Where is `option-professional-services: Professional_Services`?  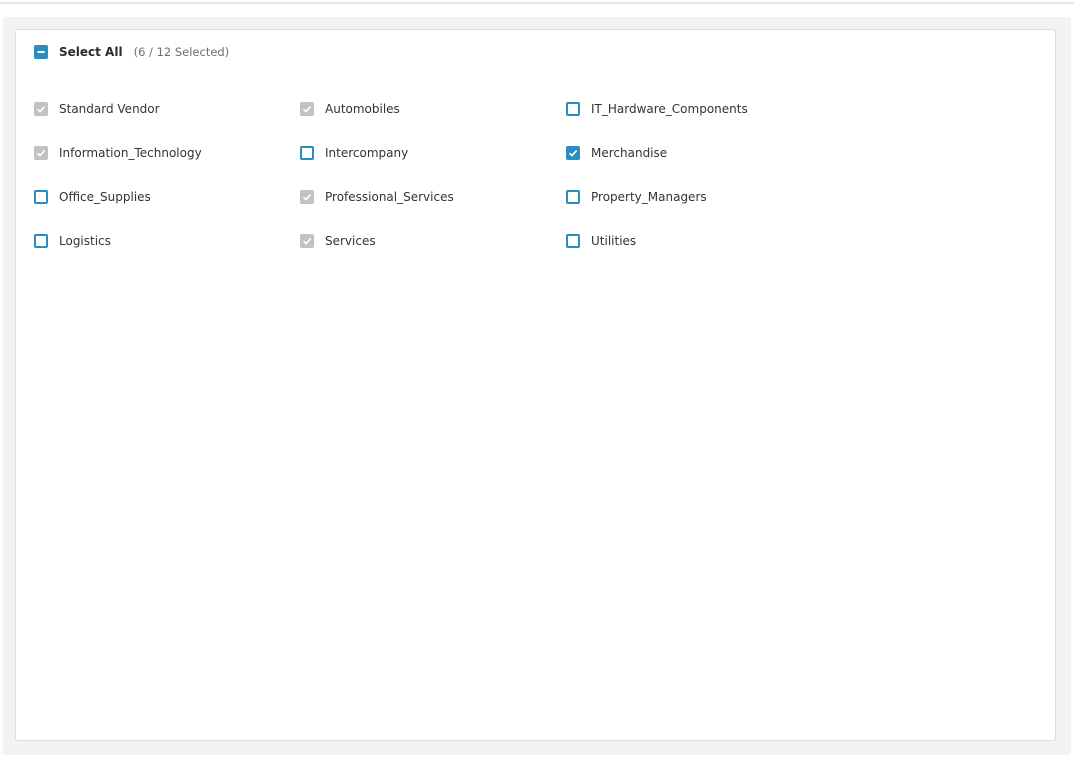
option-professional-services: Professional_Services is located at coordinates (377, 197).